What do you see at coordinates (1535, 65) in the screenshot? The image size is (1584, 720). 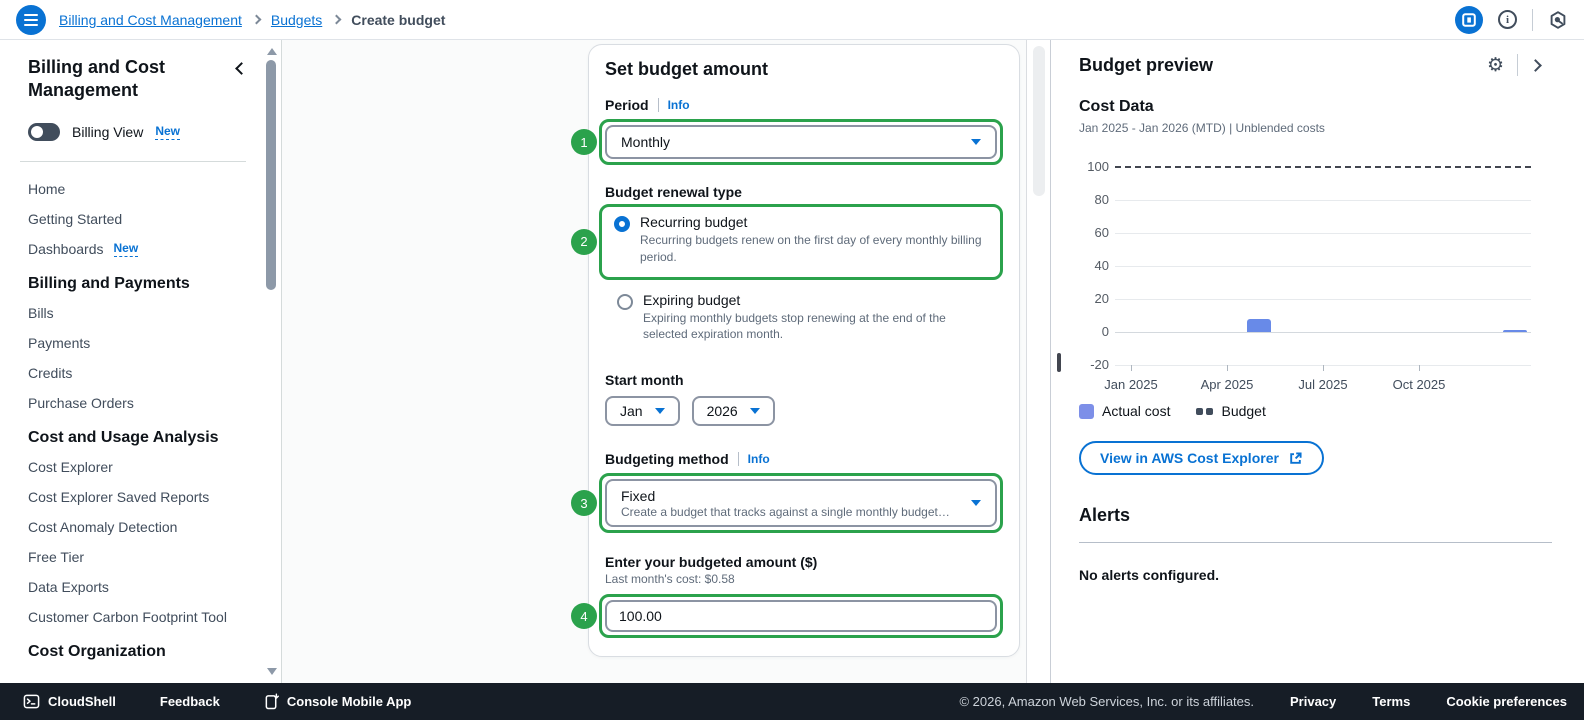 I see `chevron-right-icon` at bounding box center [1535, 65].